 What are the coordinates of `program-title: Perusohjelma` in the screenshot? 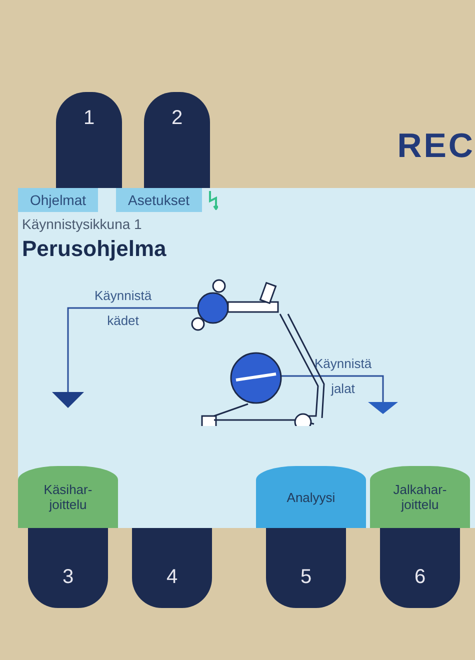 It's located at (94, 248).